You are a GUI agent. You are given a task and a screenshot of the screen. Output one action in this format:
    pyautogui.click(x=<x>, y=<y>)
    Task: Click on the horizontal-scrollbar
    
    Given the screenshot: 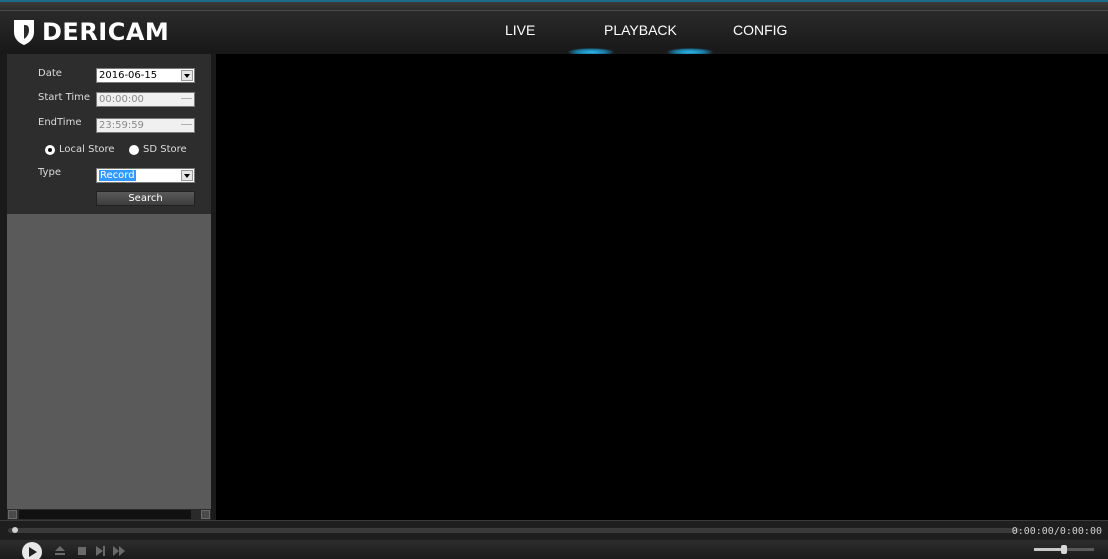 What is the action you would take?
    pyautogui.click(x=109, y=514)
    